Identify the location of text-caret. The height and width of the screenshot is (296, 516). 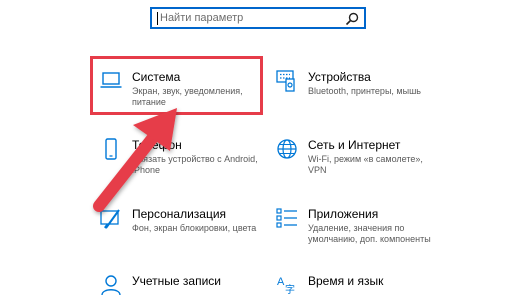
(157, 18).